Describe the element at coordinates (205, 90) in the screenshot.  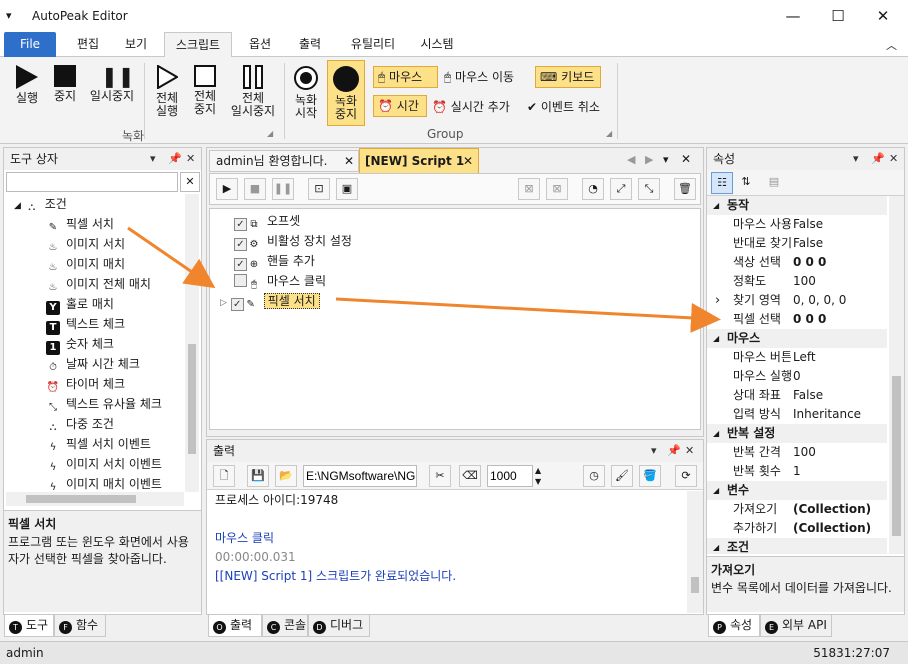
I see `stop-all-button: 전체 중지` at that location.